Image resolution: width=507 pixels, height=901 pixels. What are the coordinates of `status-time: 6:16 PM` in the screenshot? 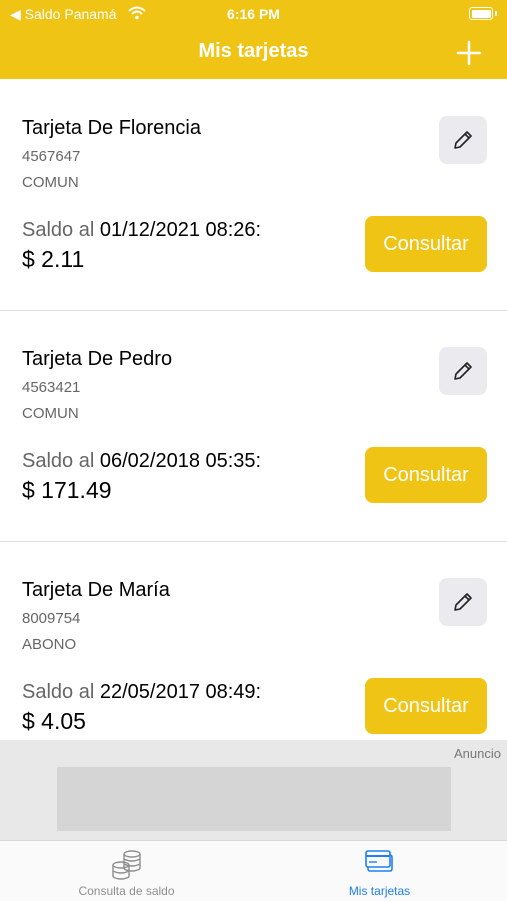 It's located at (253, 14).